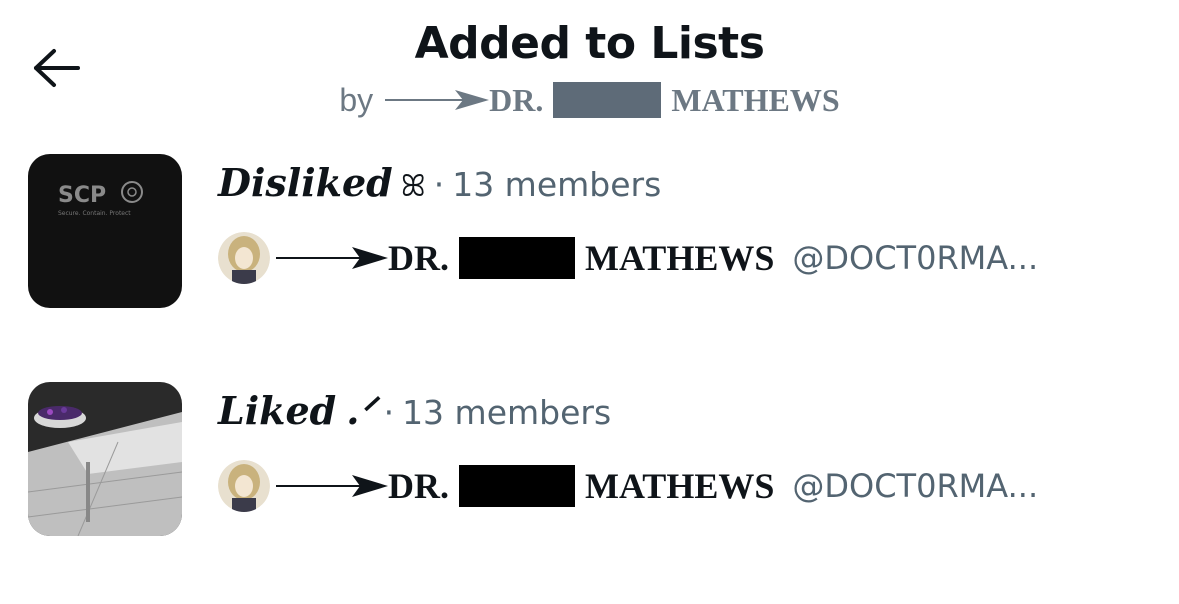 Image resolution: width=1179 pixels, height=604 pixels. Describe the element at coordinates (413, 186) in the screenshot. I see `list-name-symbol: ꕤ` at that location.